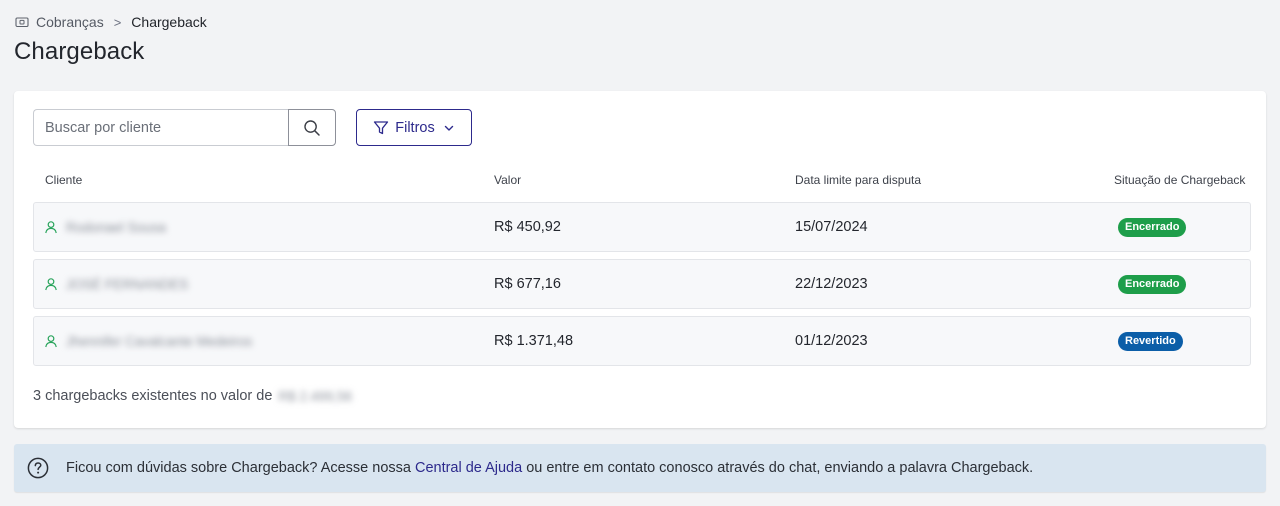 The height and width of the screenshot is (506, 1280). Describe the element at coordinates (169, 22) in the screenshot. I see `breadcrumb-current: Chargeback` at that location.